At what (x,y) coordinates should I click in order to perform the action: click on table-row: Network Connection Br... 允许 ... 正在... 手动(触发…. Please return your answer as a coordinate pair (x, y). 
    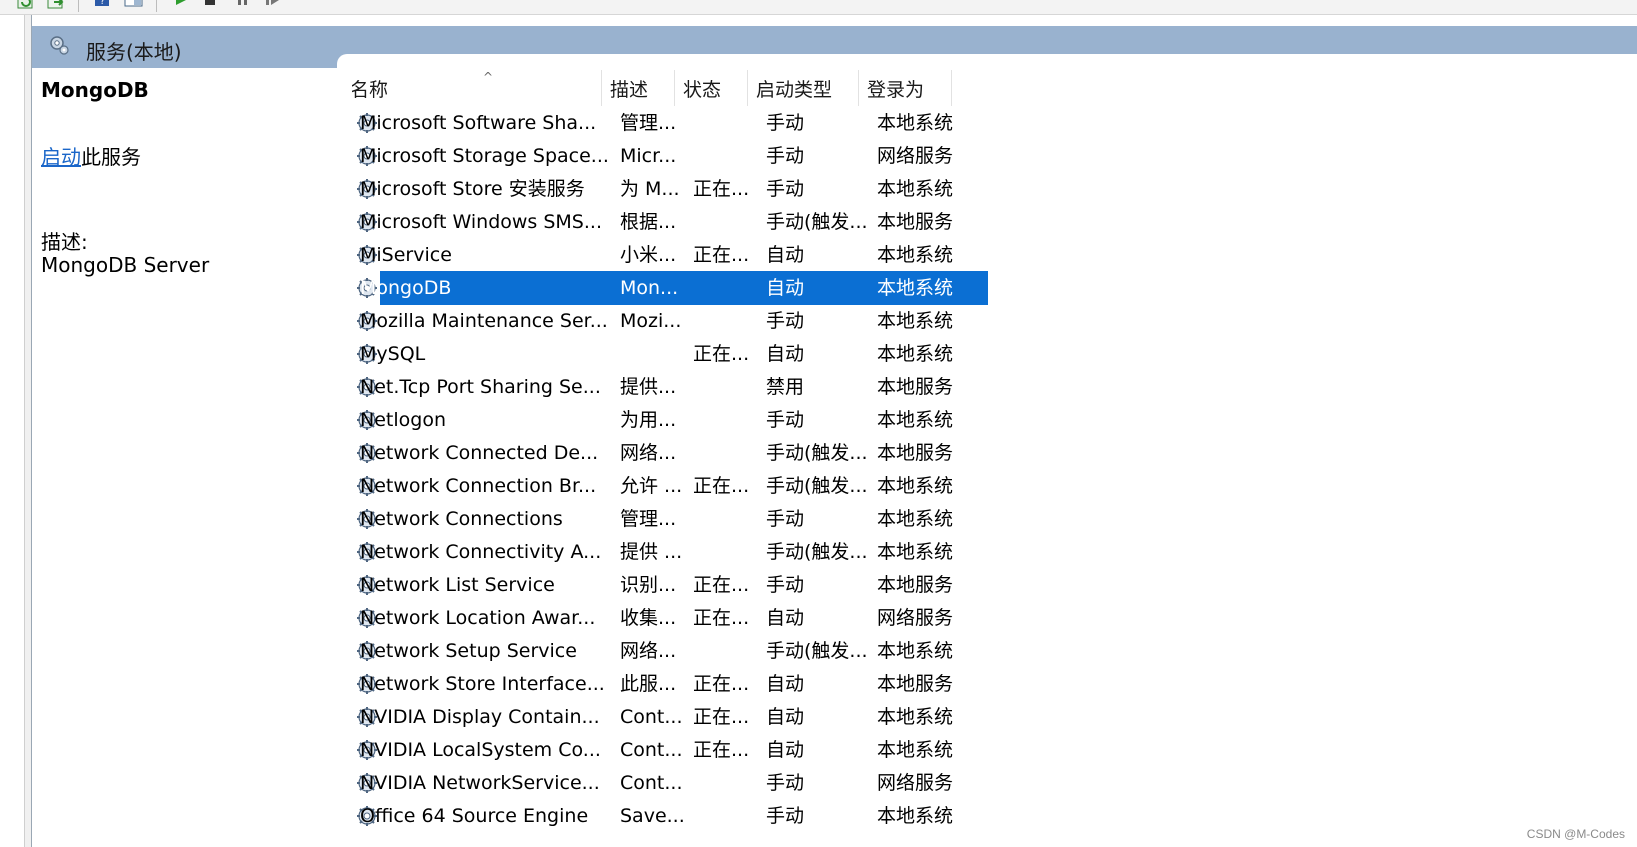
    Looking at the image, I should click on (672, 486).